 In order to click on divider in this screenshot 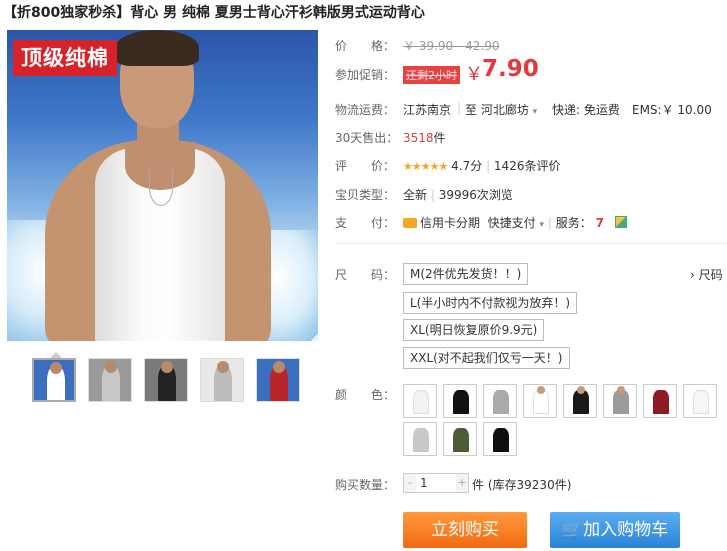, I will do `click(531, 243)`.